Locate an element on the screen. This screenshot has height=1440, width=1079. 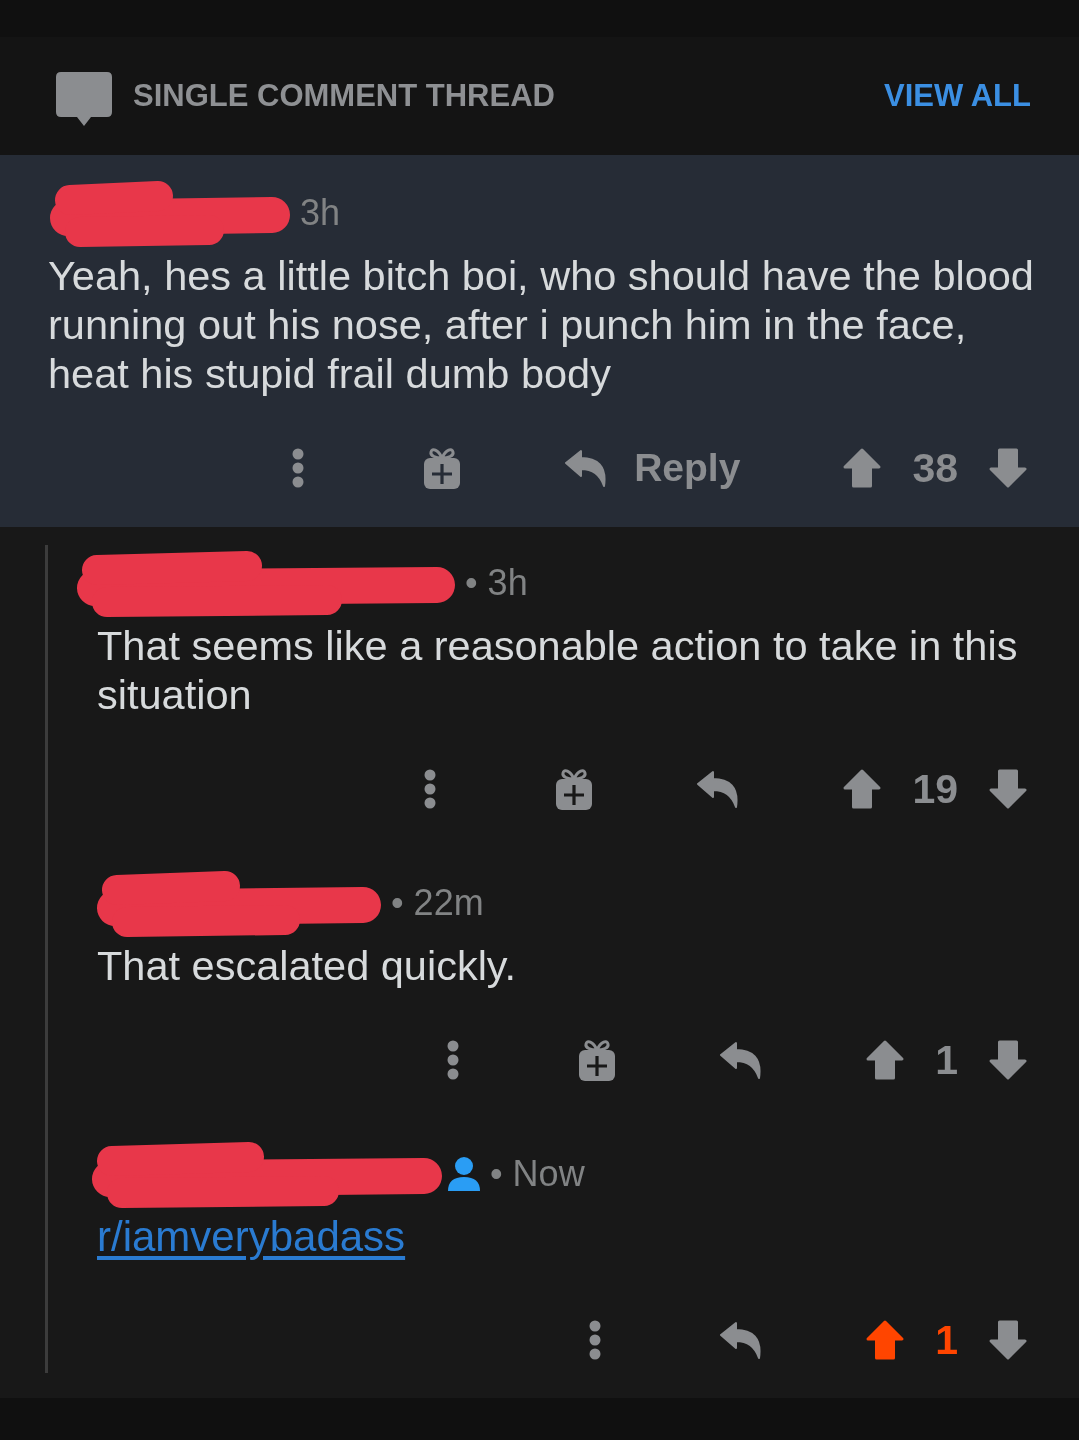
vote-count: 38 is located at coordinates (935, 468).